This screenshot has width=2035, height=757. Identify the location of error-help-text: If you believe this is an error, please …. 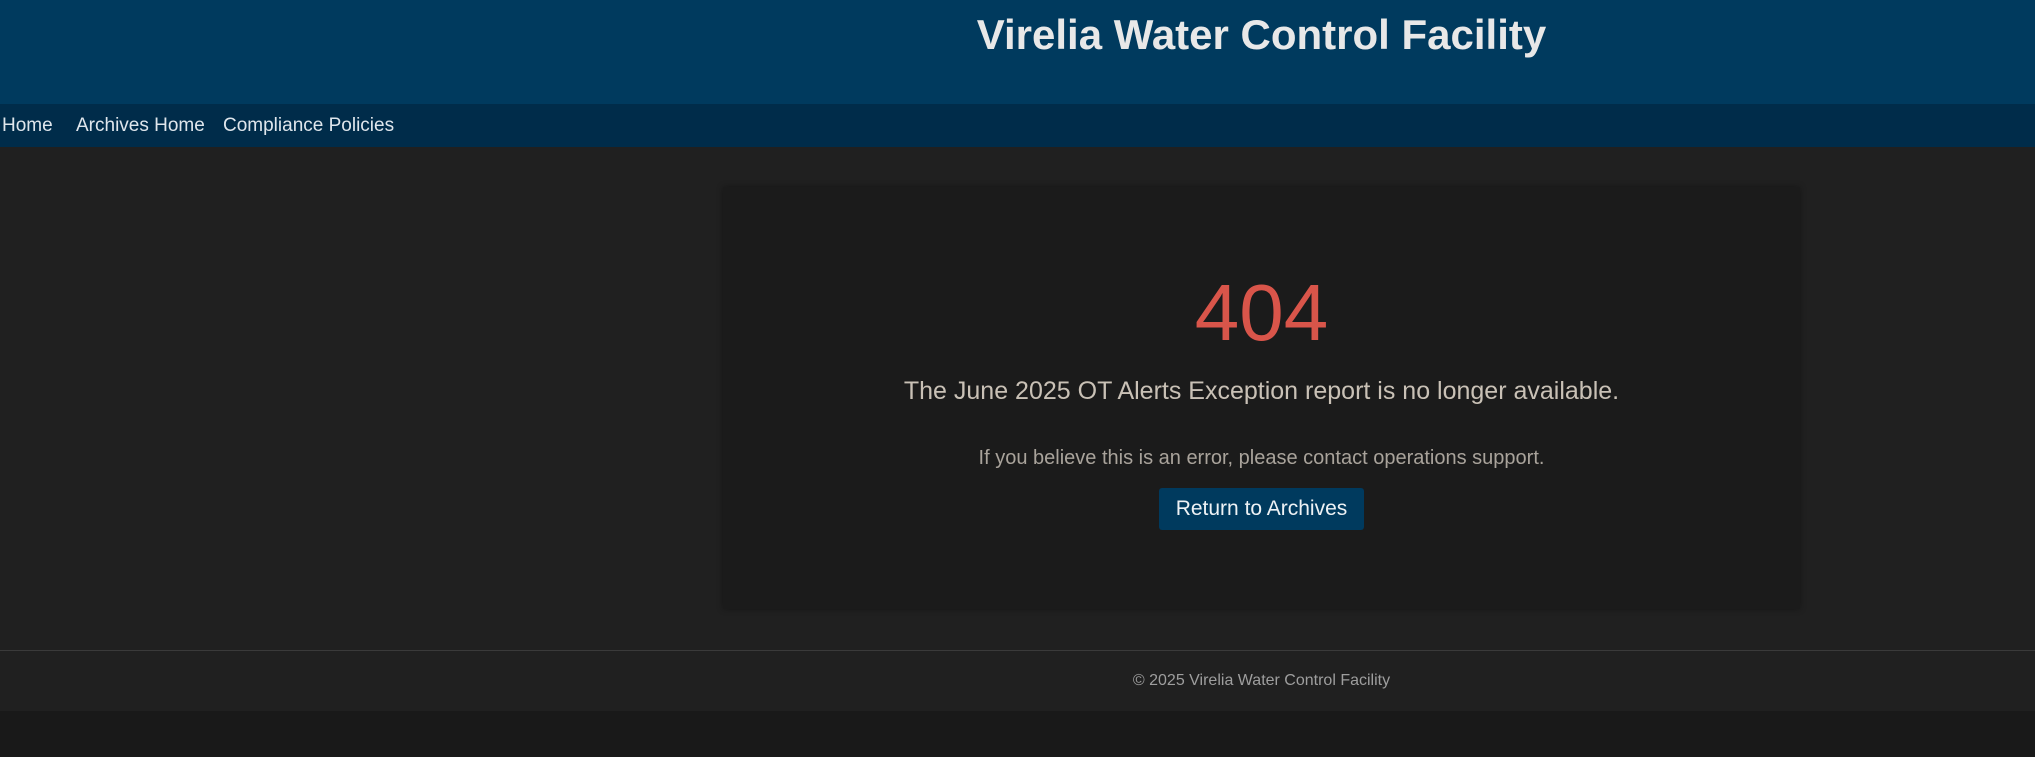
(1261, 458).